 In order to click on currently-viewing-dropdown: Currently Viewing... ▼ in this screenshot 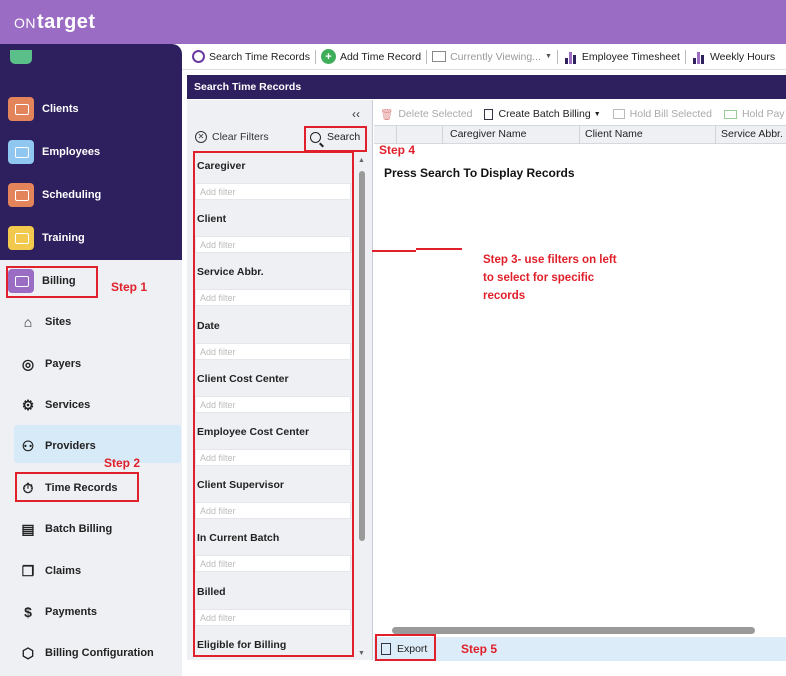, I will do `click(492, 57)`.